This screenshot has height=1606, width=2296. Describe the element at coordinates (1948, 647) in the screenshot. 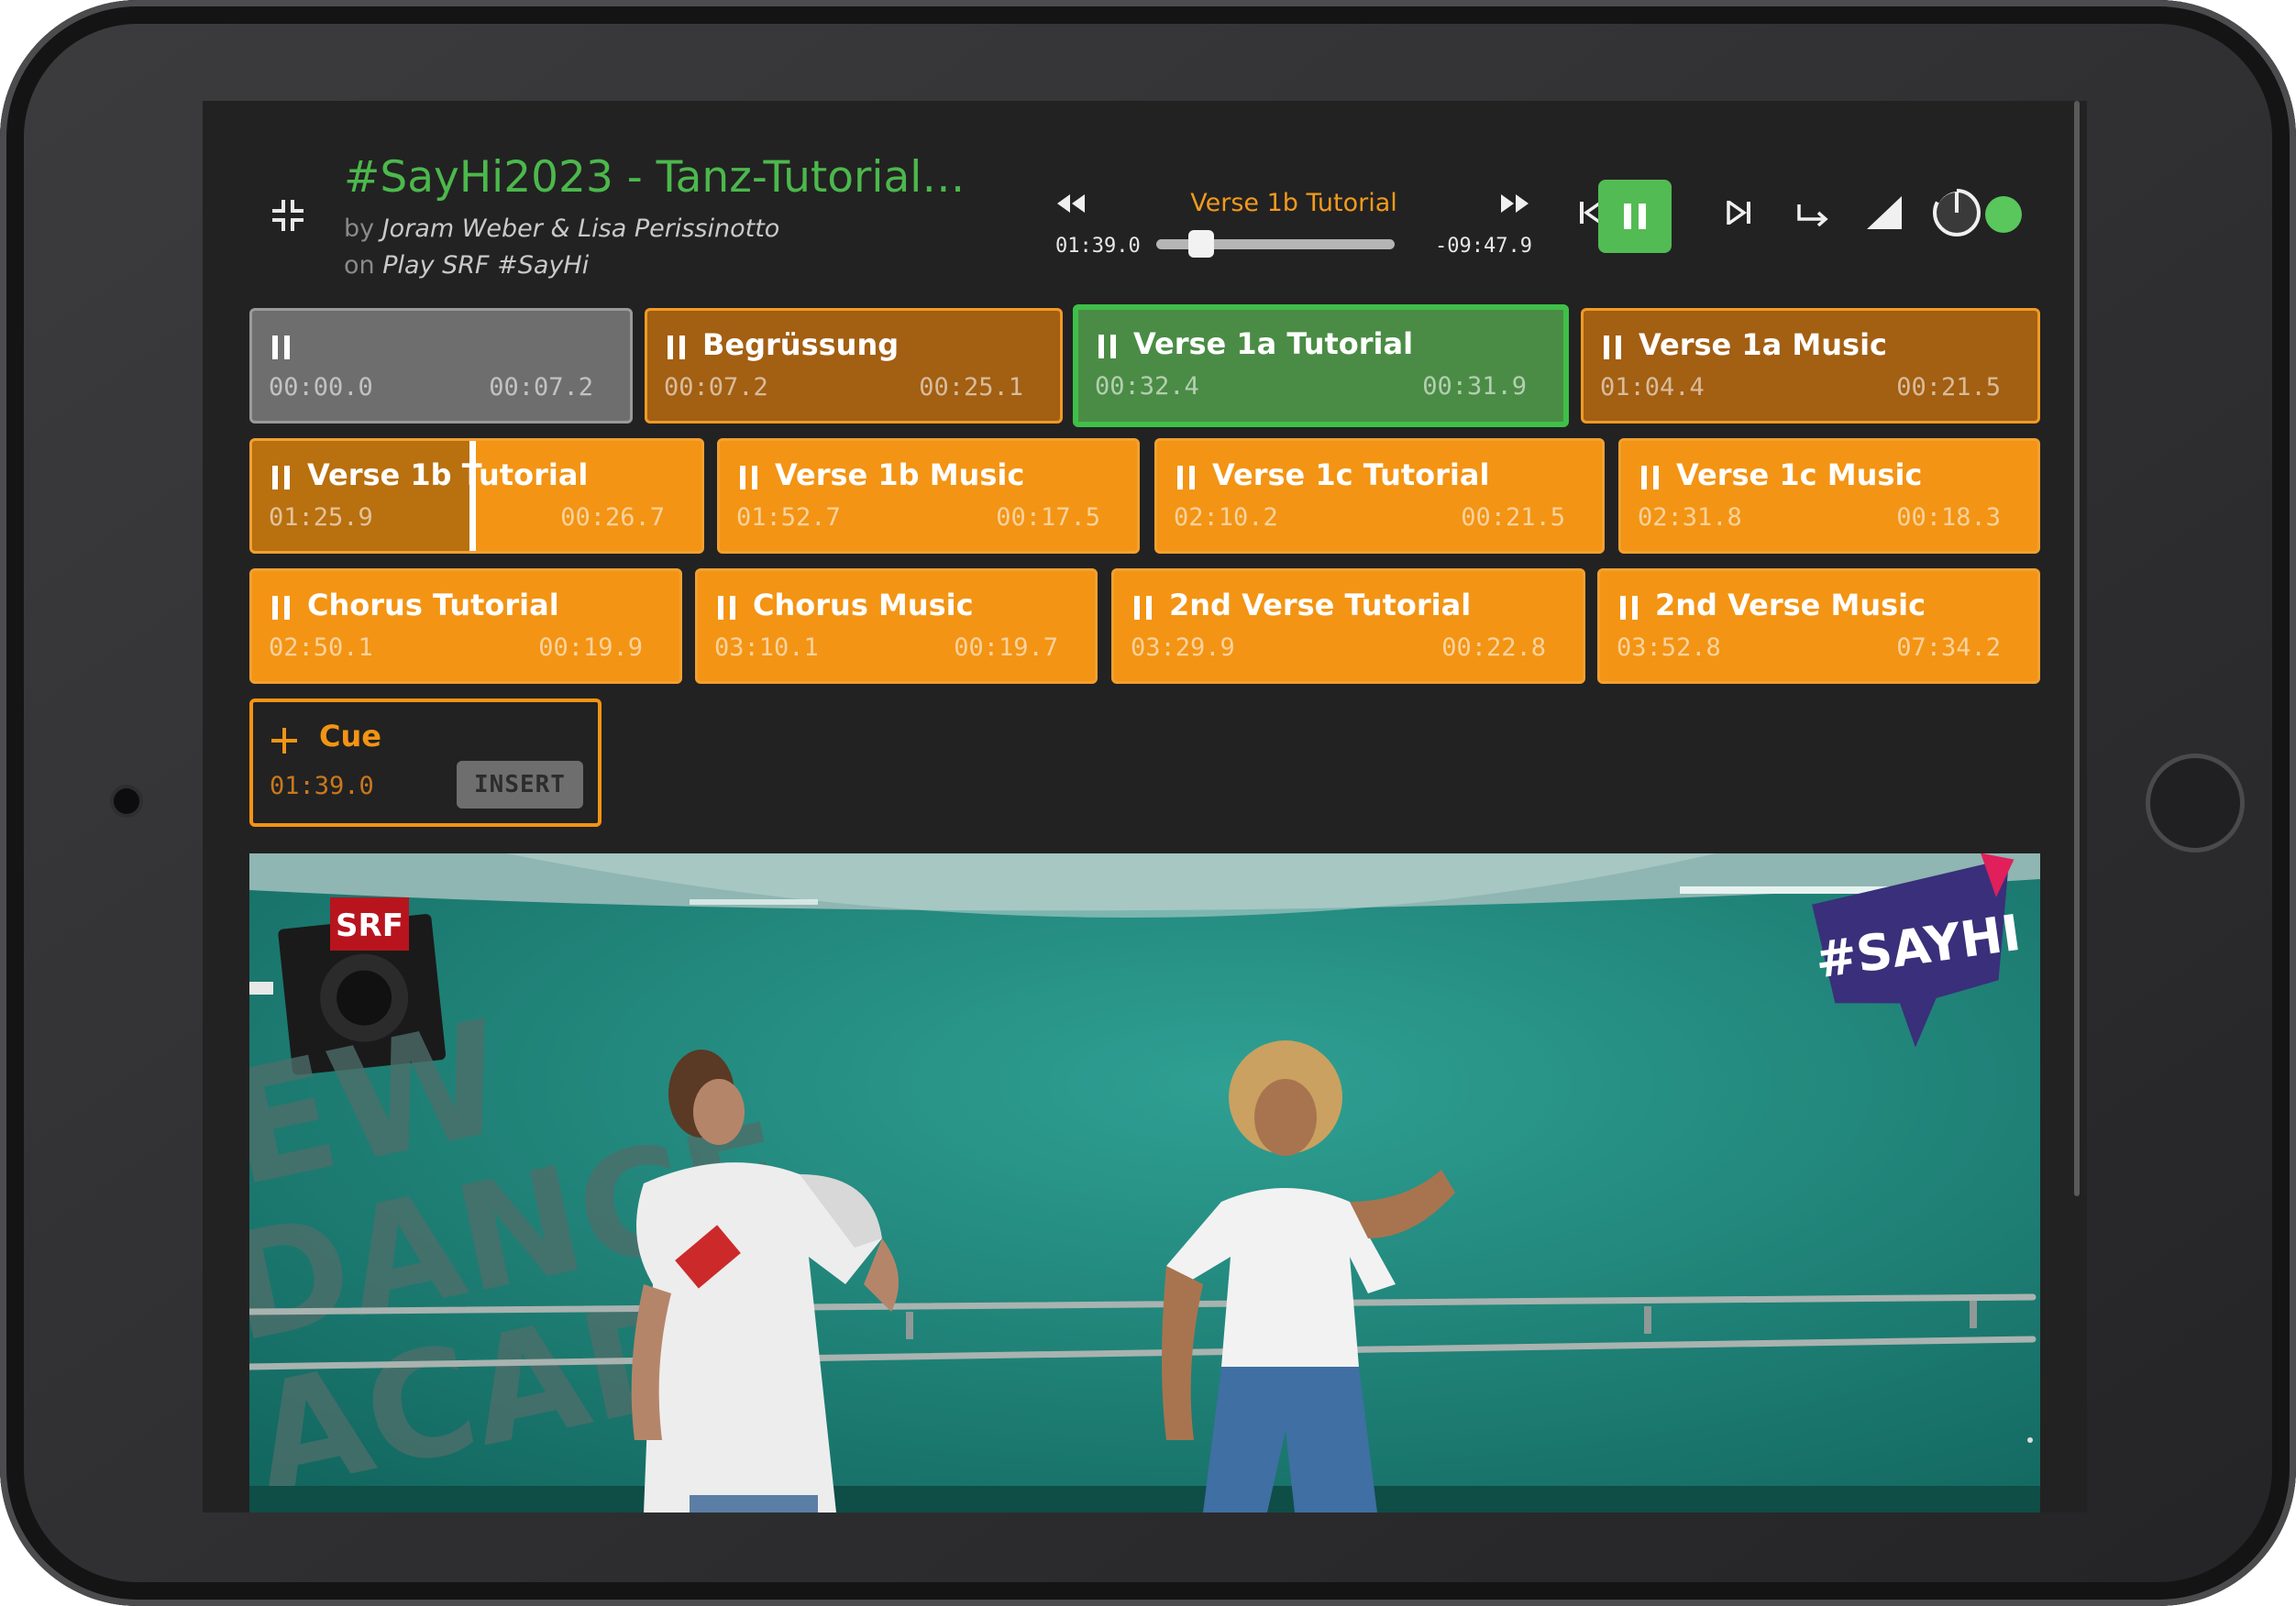

I see `cue-duration: 07:34.2` at that location.